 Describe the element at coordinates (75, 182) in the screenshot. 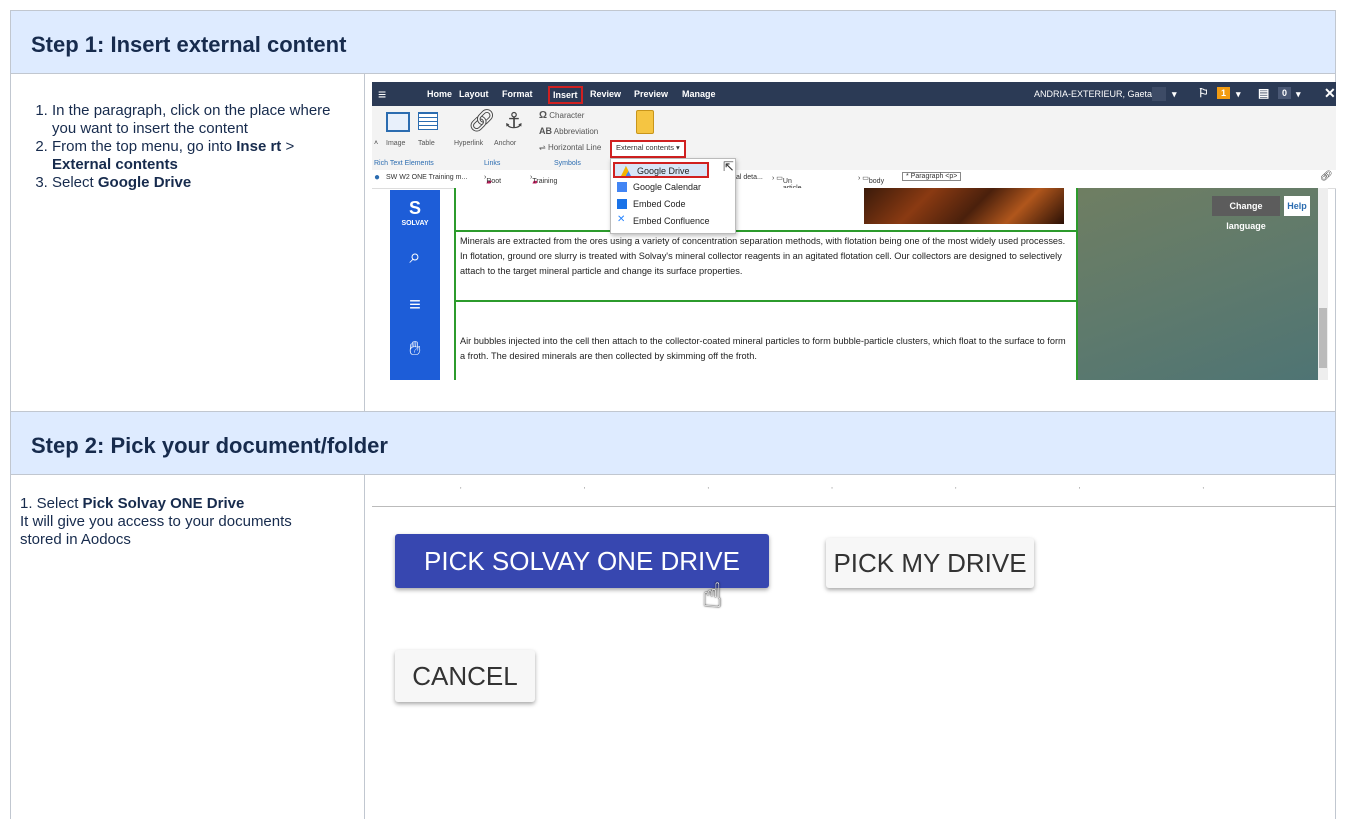

I see `step1-item-3-prefix: Select` at that location.